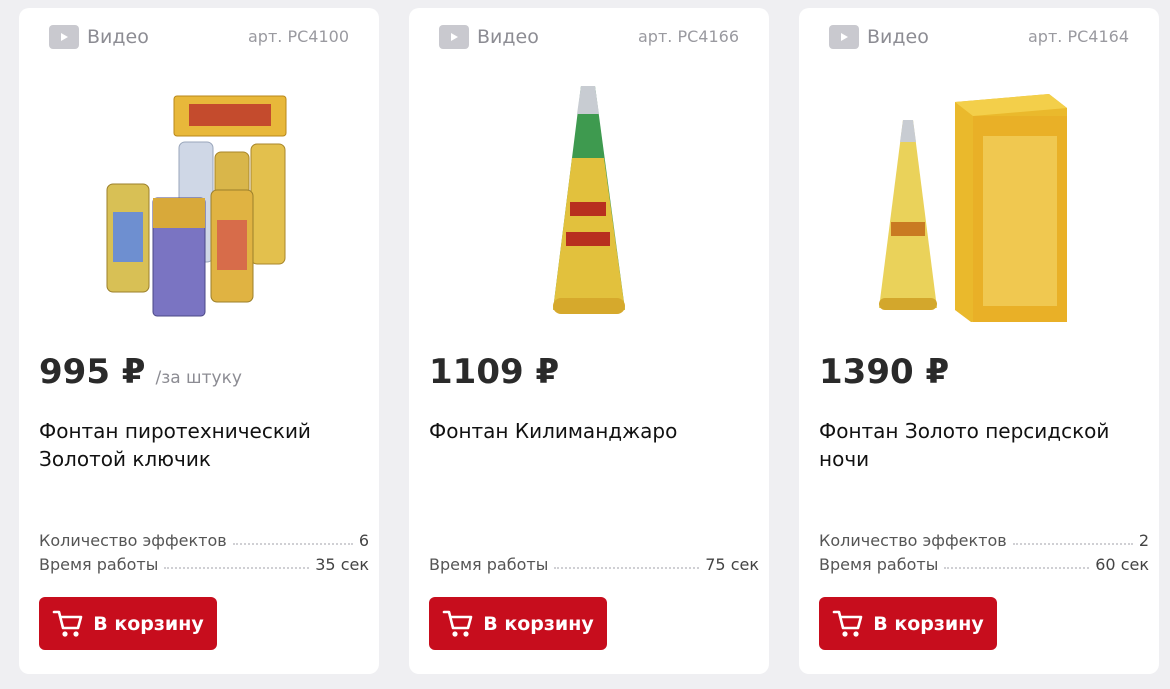 The height and width of the screenshot is (689, 1170). Describe the element at coordinates (342, 564) in the screenshot. I see `spec-value: 35 сек` at that location.